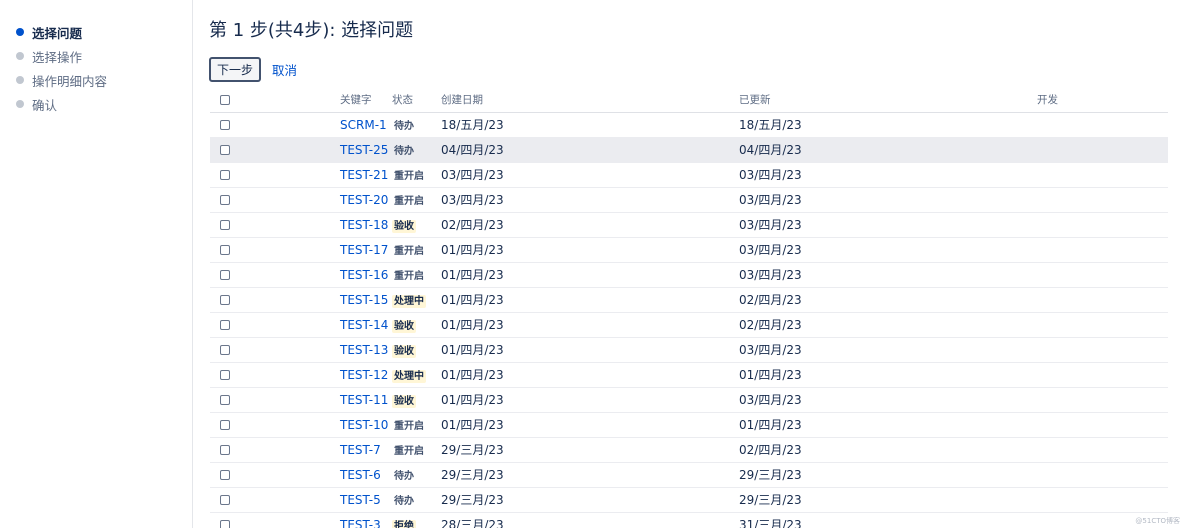 This screenshot has width=1184, height=528. What do you see at coordinates (1102, 100) in the screenshot?
I see `column-header-development: 开发` at bounding box center [1102, 100].